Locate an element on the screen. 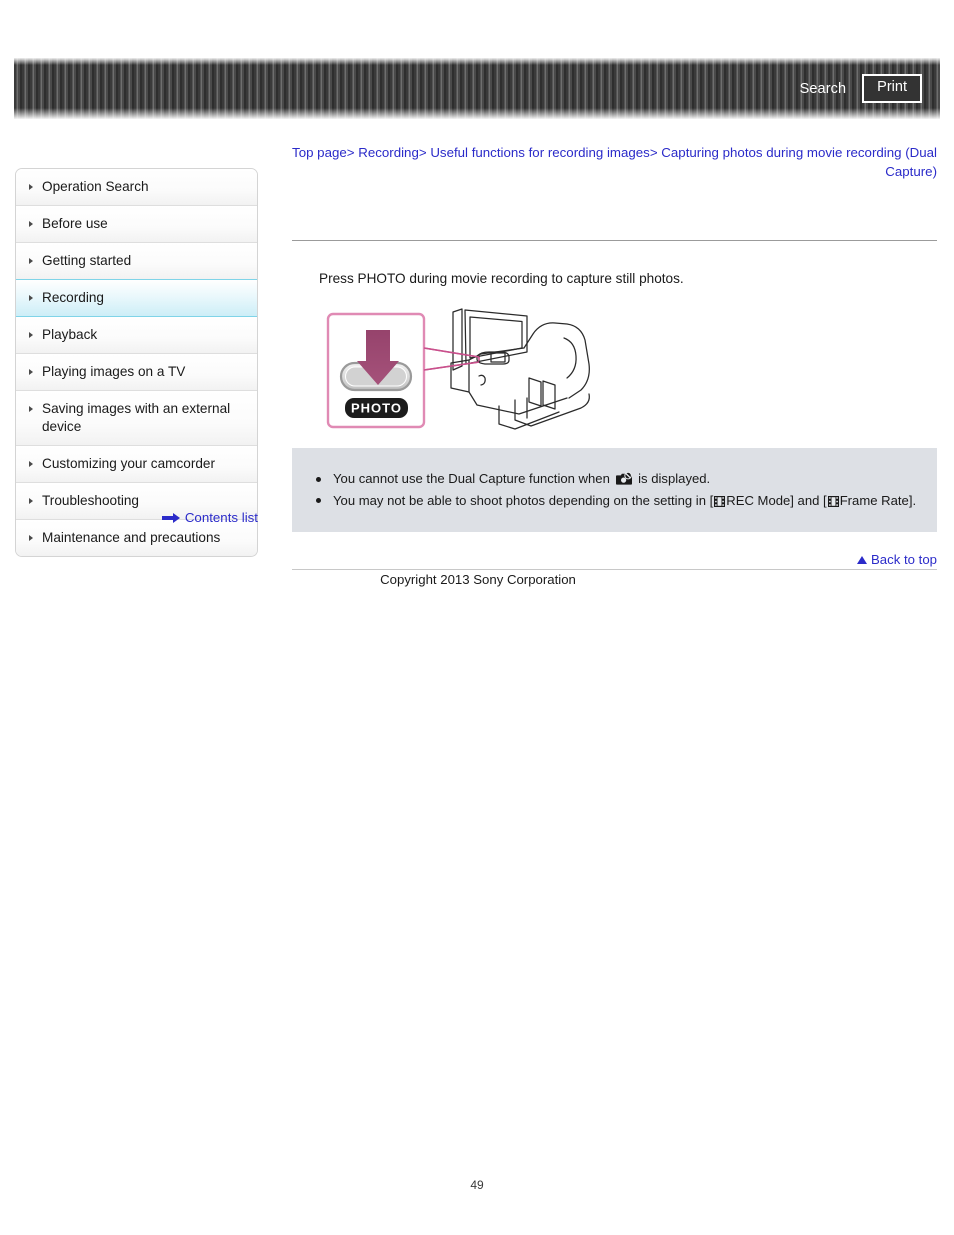 This screenshot has width=954, height=1235. sidebar-item-recording: Recording is located at coordinates (136, 298).